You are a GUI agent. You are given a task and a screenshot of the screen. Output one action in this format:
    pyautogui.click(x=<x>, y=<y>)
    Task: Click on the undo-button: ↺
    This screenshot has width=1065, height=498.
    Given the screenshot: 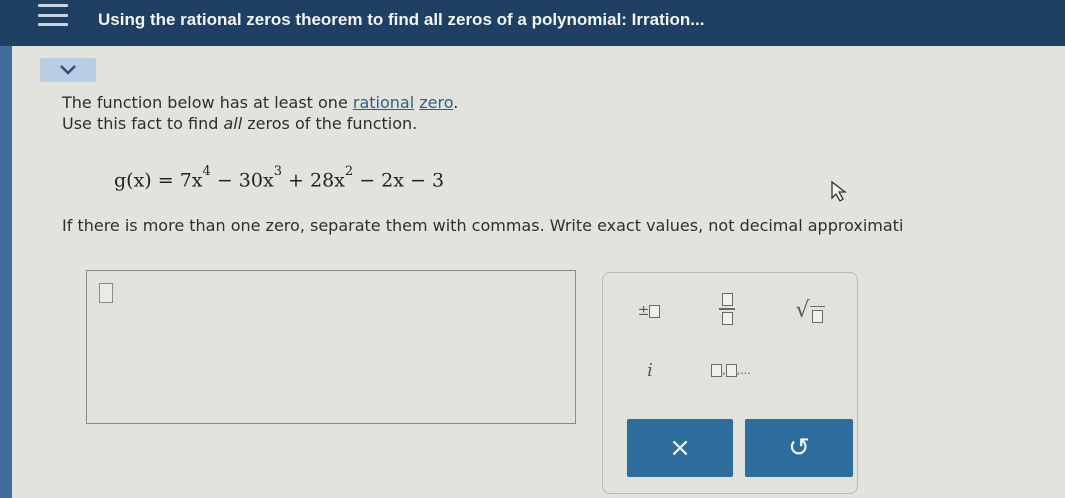 What is the action you would take?
    pyautogui.click(x=799, y=448)
    